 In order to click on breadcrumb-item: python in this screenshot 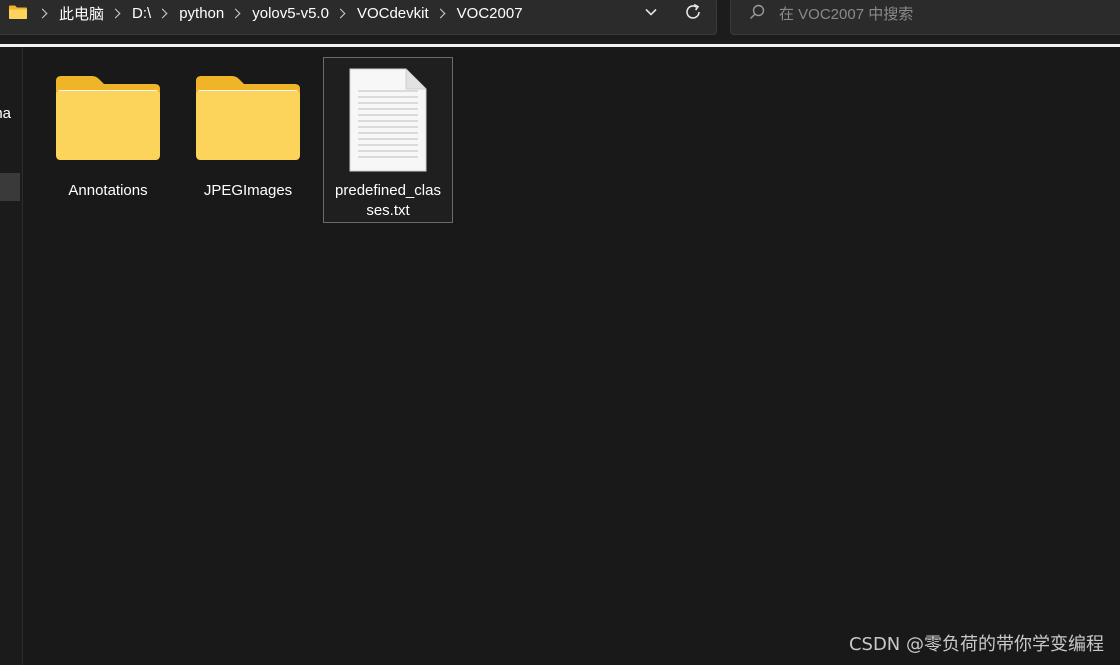, I will do `click(201, 13)`.